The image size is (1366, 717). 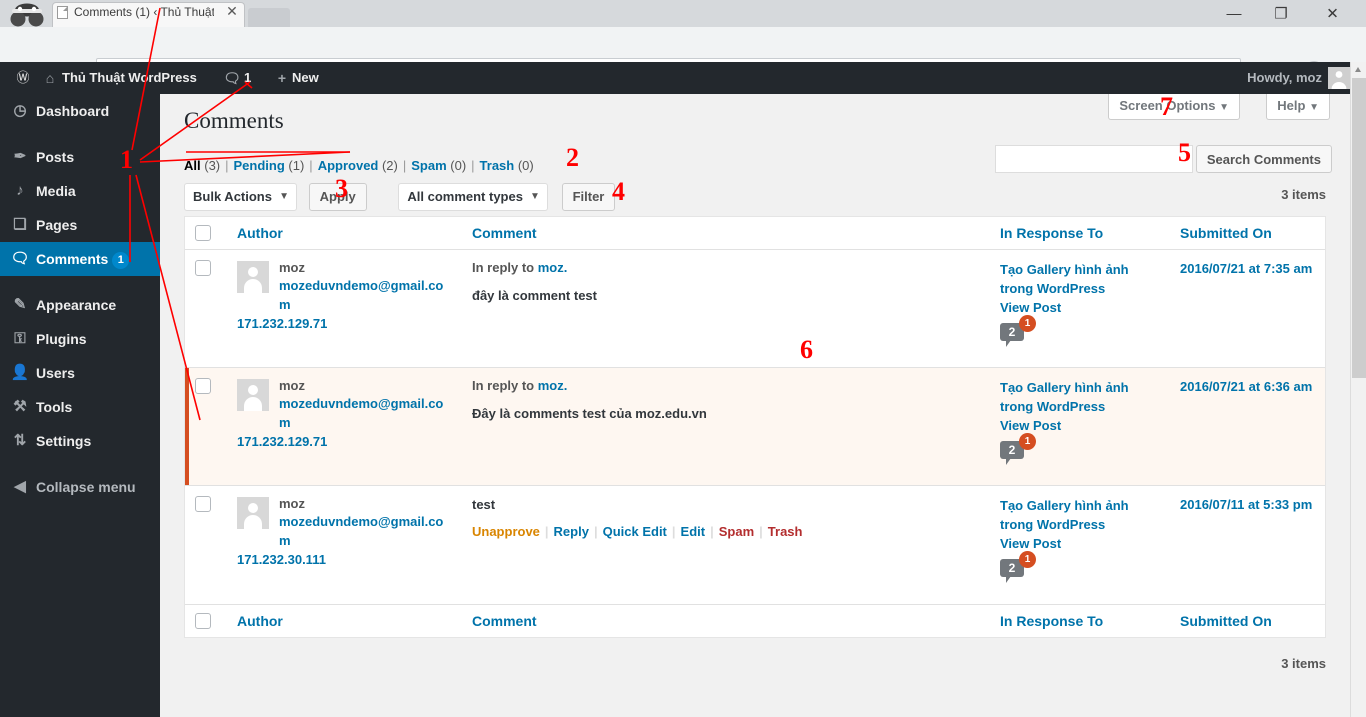 I want to click on admin-bar-comments: 🗨 1, so click(x=236, y=78).